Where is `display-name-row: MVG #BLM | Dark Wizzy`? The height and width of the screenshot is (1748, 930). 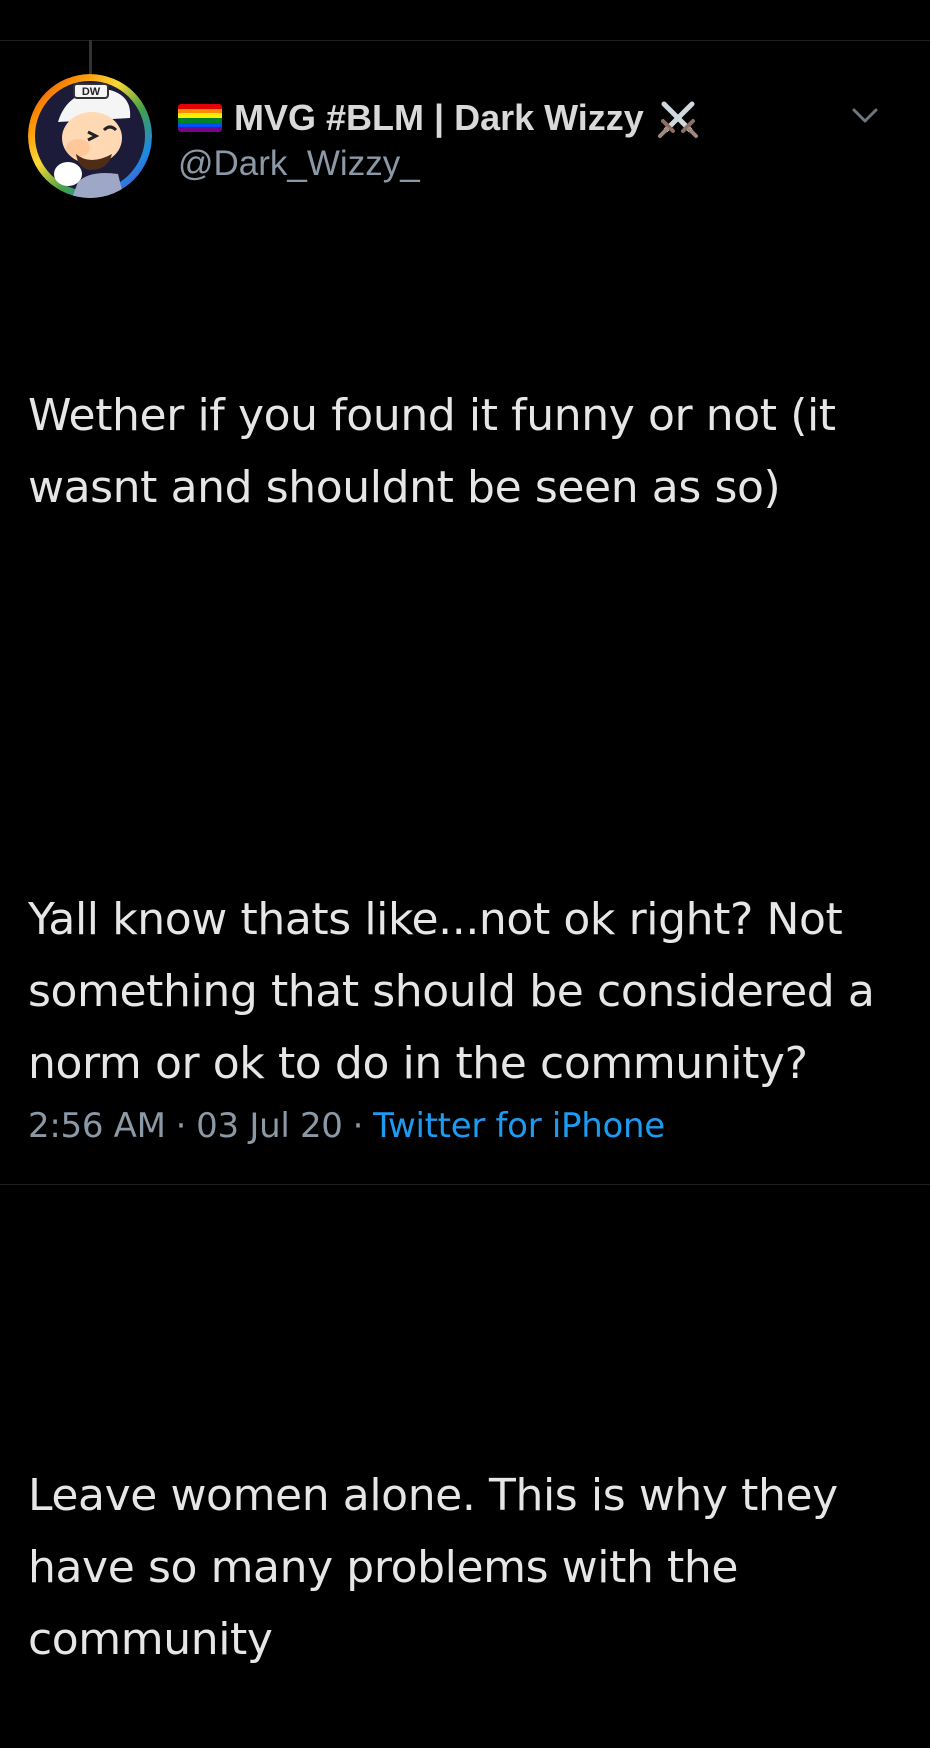
display-name-row: MVG #BLM | Dark Wizzy is located at coordinates (439, 118).